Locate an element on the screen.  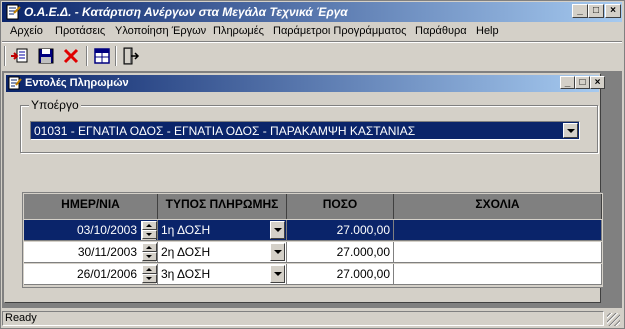
column-header-payment-type: ΤΥΠΟΣ ΠΛΗΡΩΜΗΣ is located at coordinates (222, 206).